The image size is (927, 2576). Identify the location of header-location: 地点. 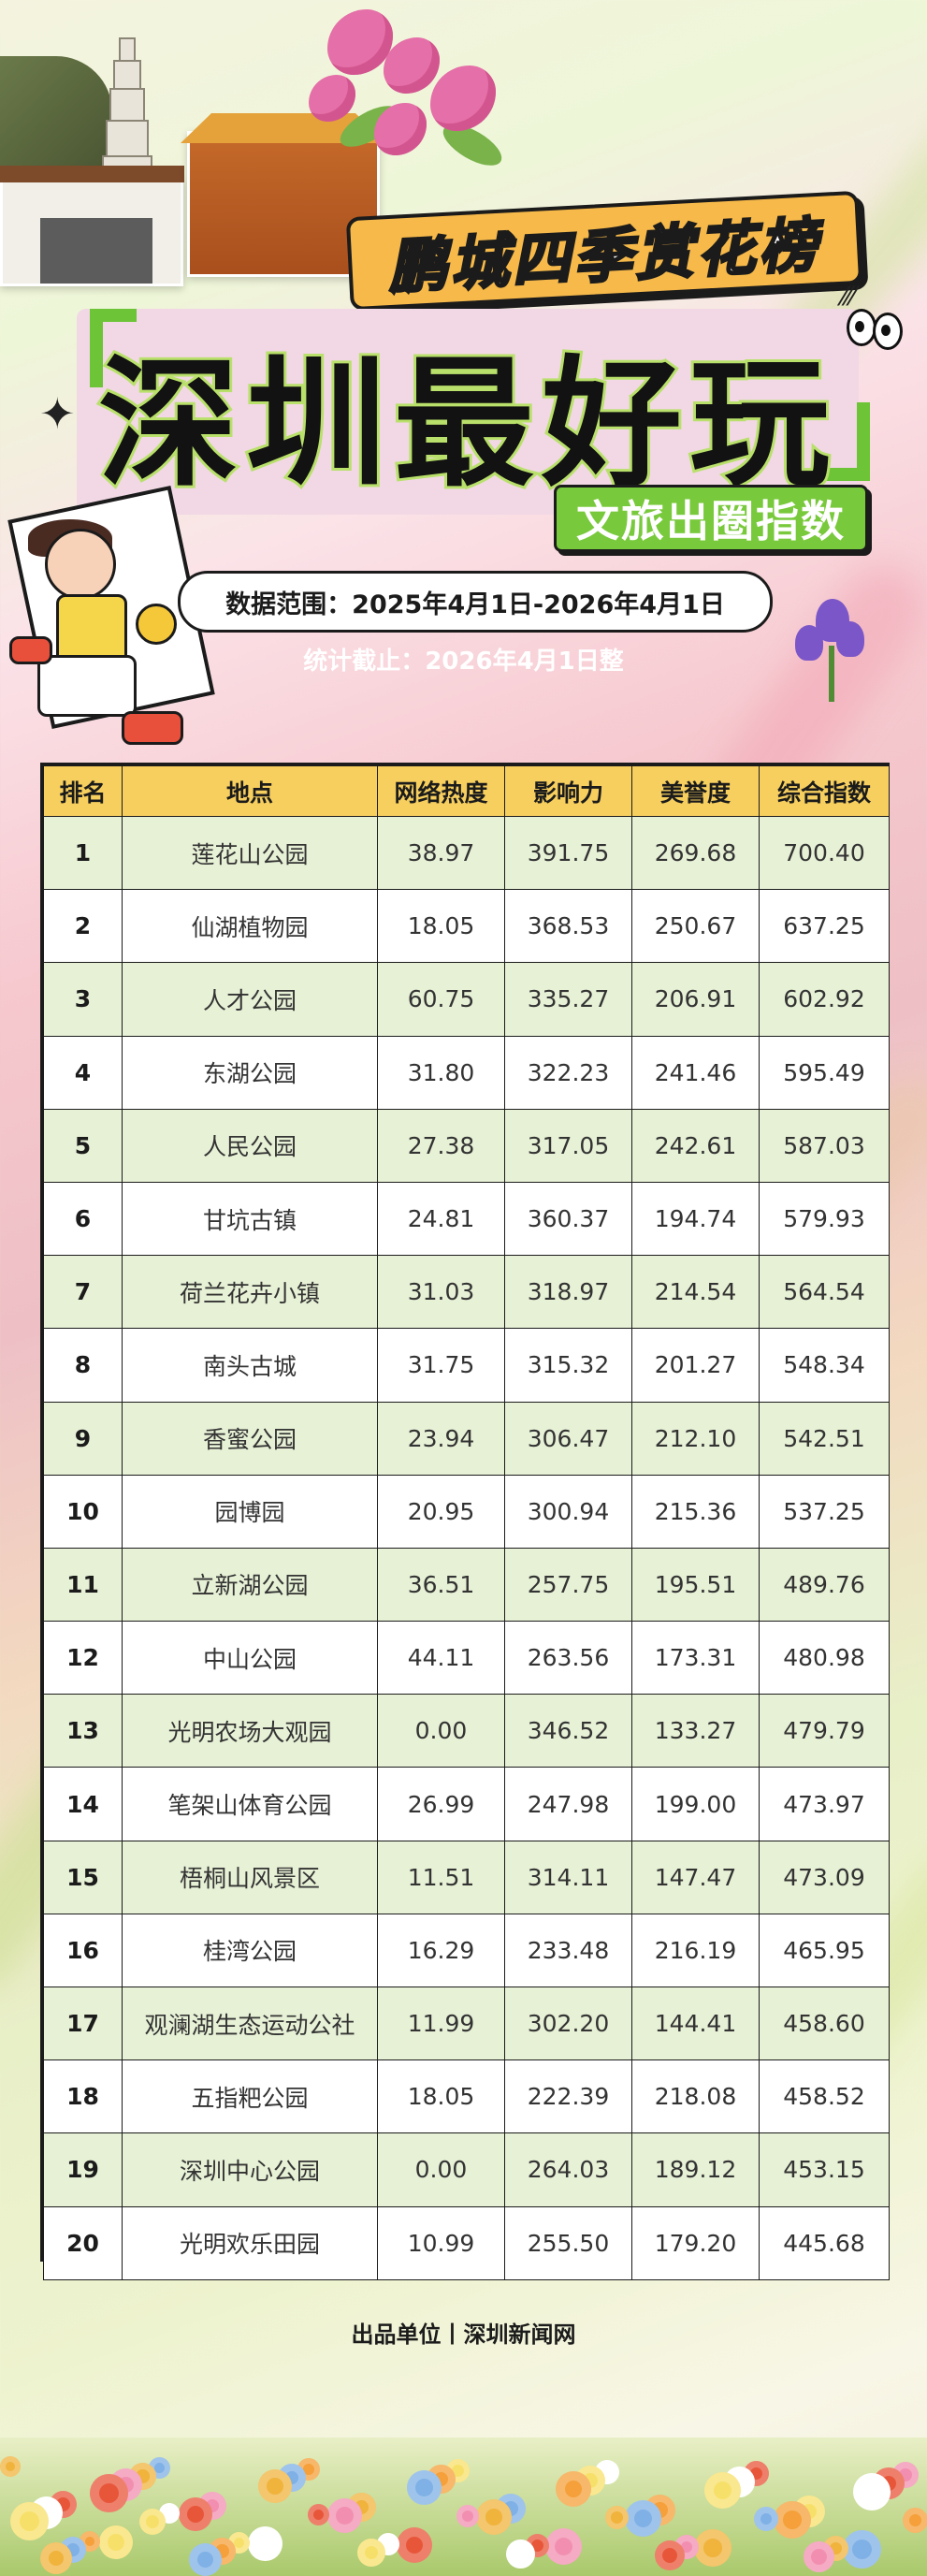
(250, 791).